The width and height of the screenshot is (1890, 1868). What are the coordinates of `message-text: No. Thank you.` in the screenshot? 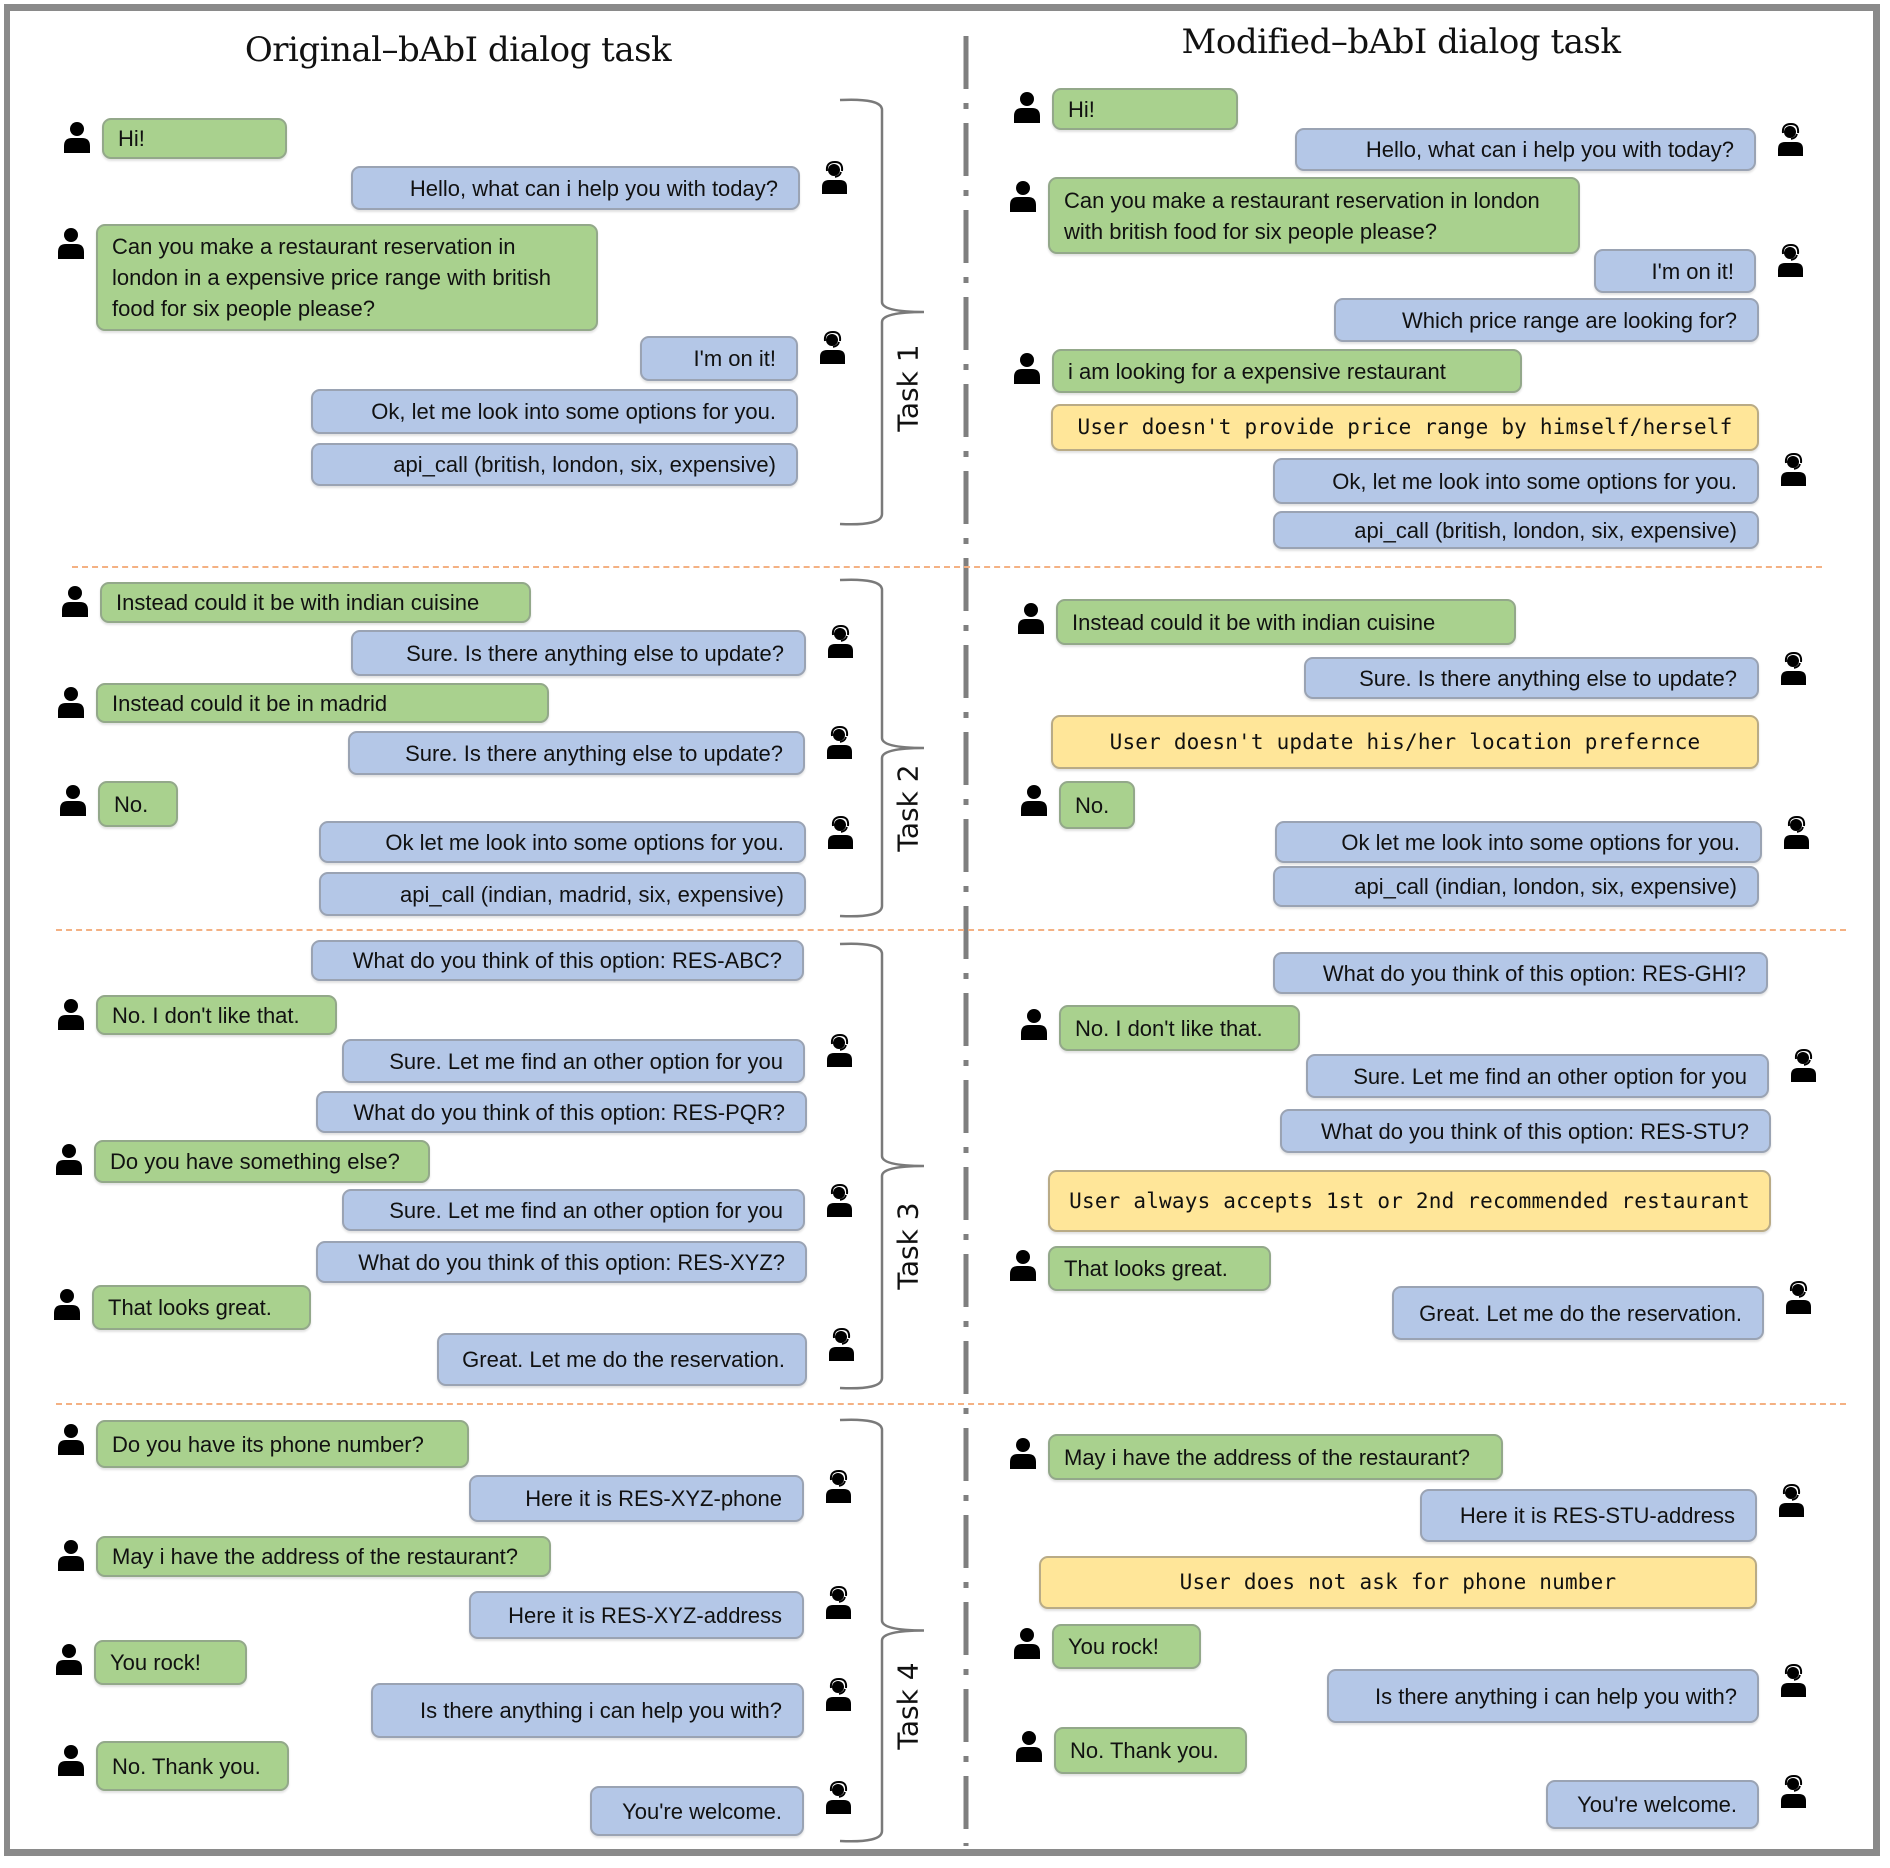 It's located at (1144, 1750).